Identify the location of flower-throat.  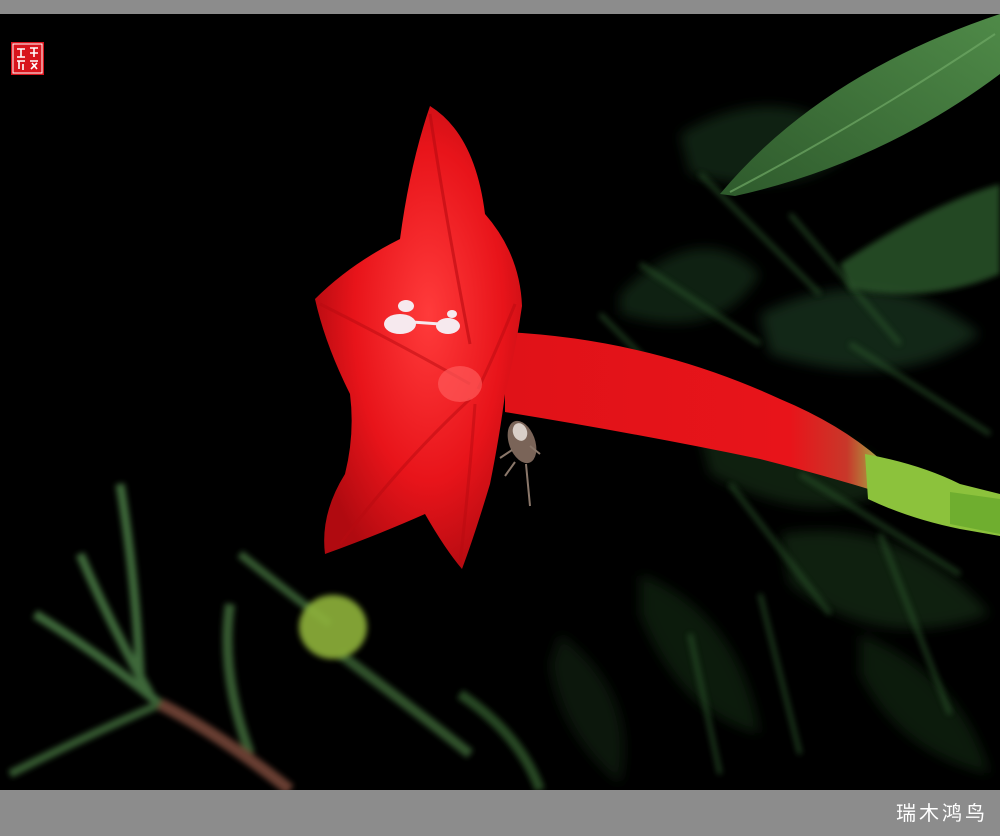
(460, 384).